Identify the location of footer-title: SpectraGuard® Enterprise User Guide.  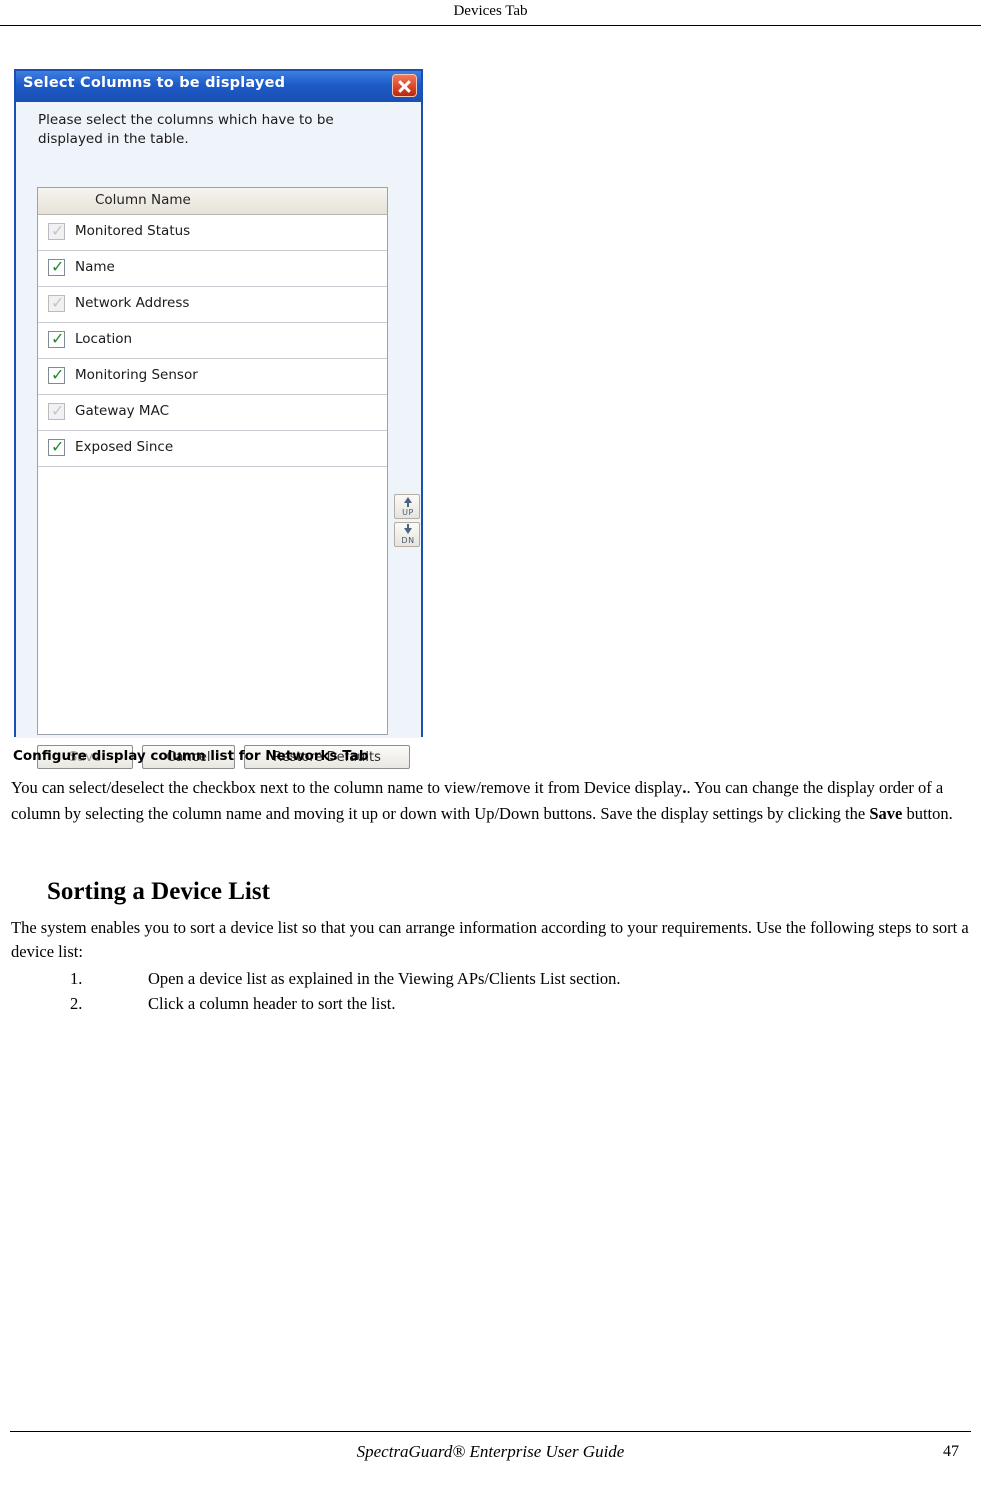
(490, 1451).